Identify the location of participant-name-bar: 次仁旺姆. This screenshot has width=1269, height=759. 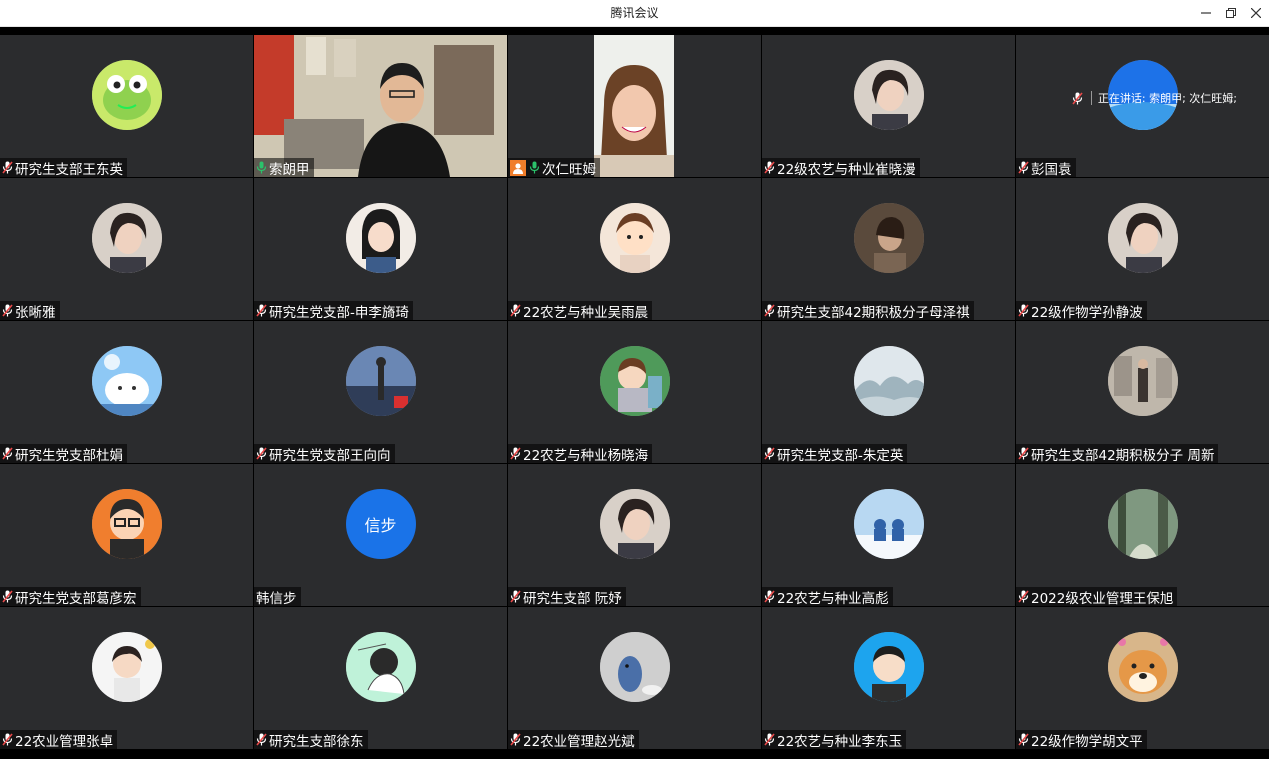
(554, 167).